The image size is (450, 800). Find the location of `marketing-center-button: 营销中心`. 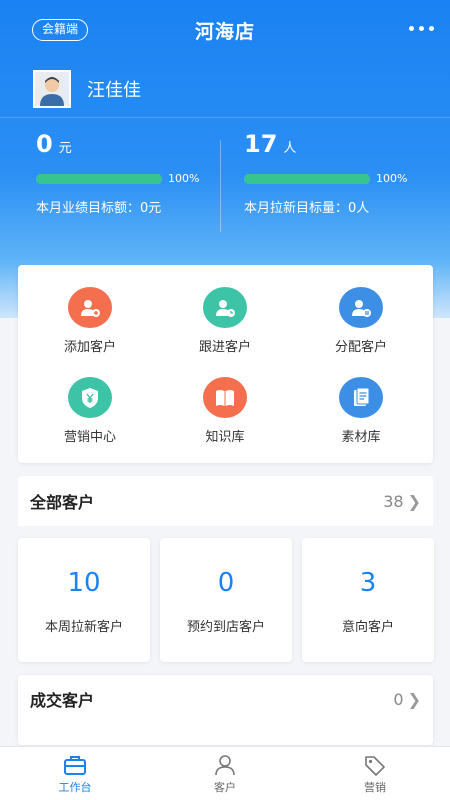

marketing-center-button: 营销中心 is located at coordinates (90, 400).